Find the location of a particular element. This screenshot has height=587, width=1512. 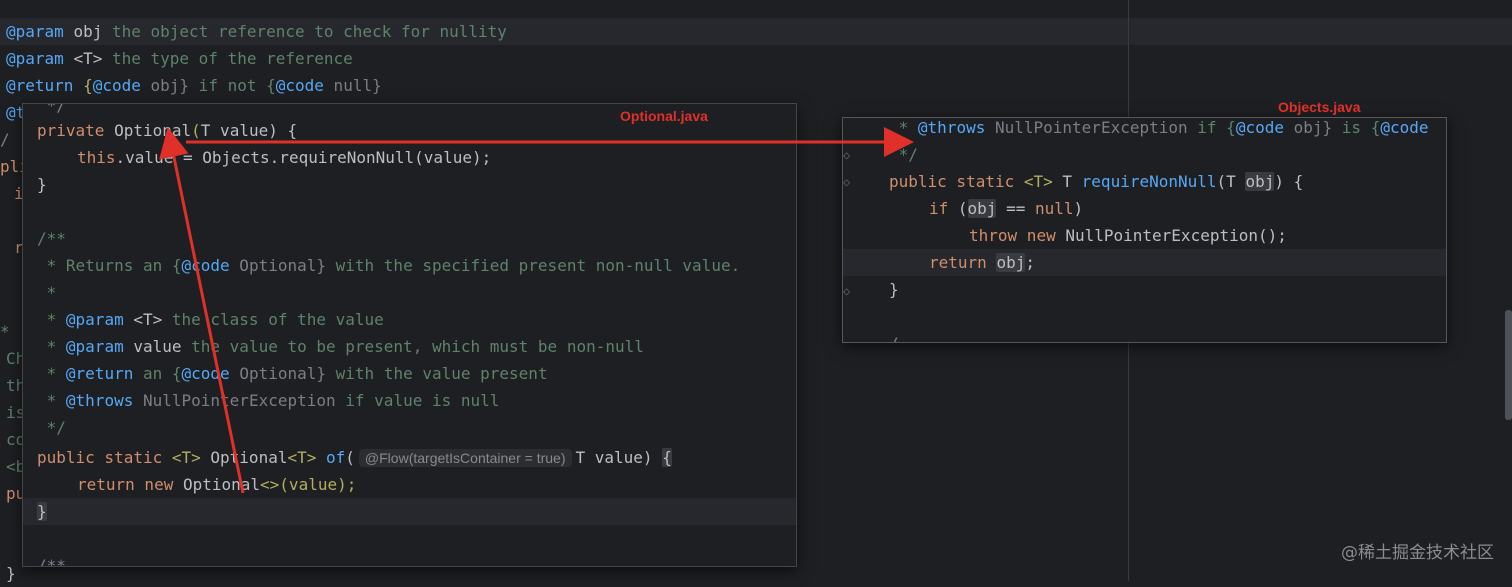

bg-tag: @return is located at coordinates (40, 85).